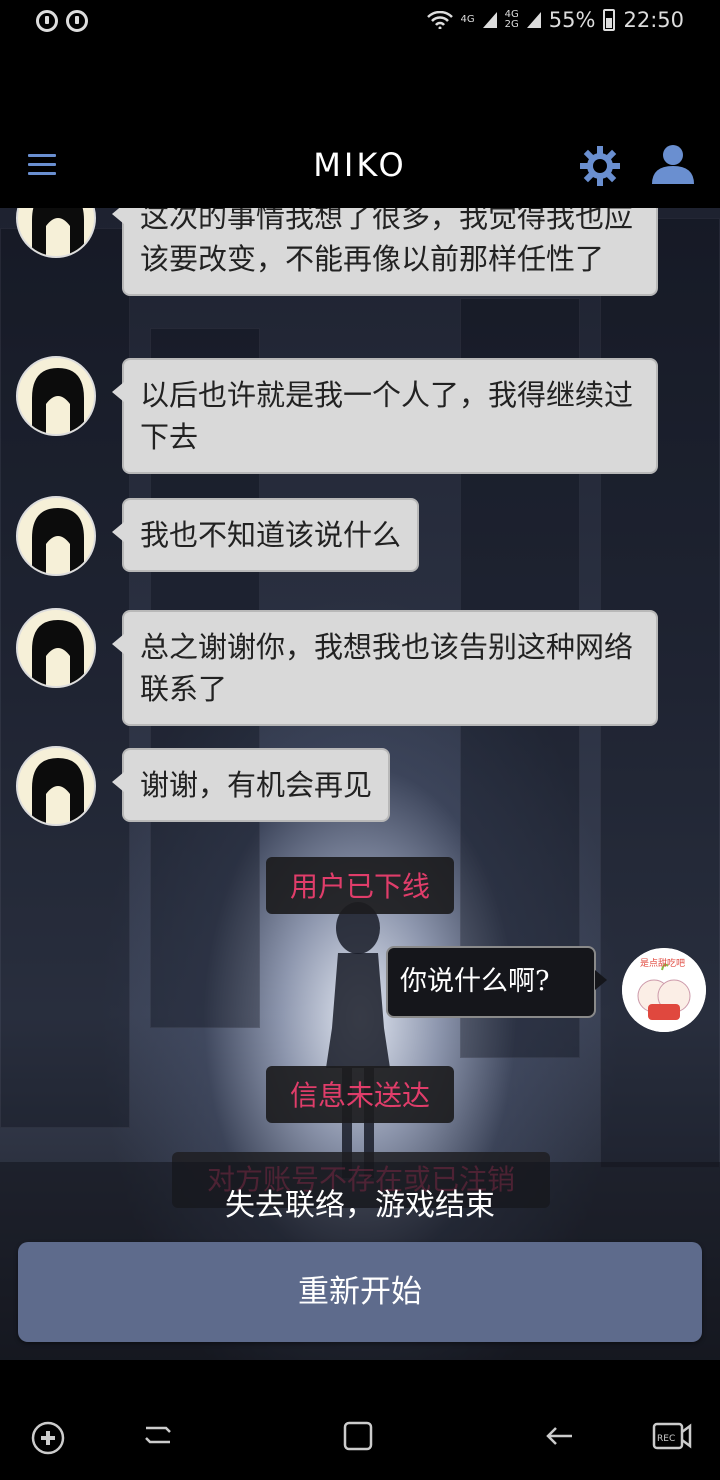 The width and height of the screenshot is (720, 1480). I want to click on my-avatar: 是点甜吃吧, so click(664, 990).